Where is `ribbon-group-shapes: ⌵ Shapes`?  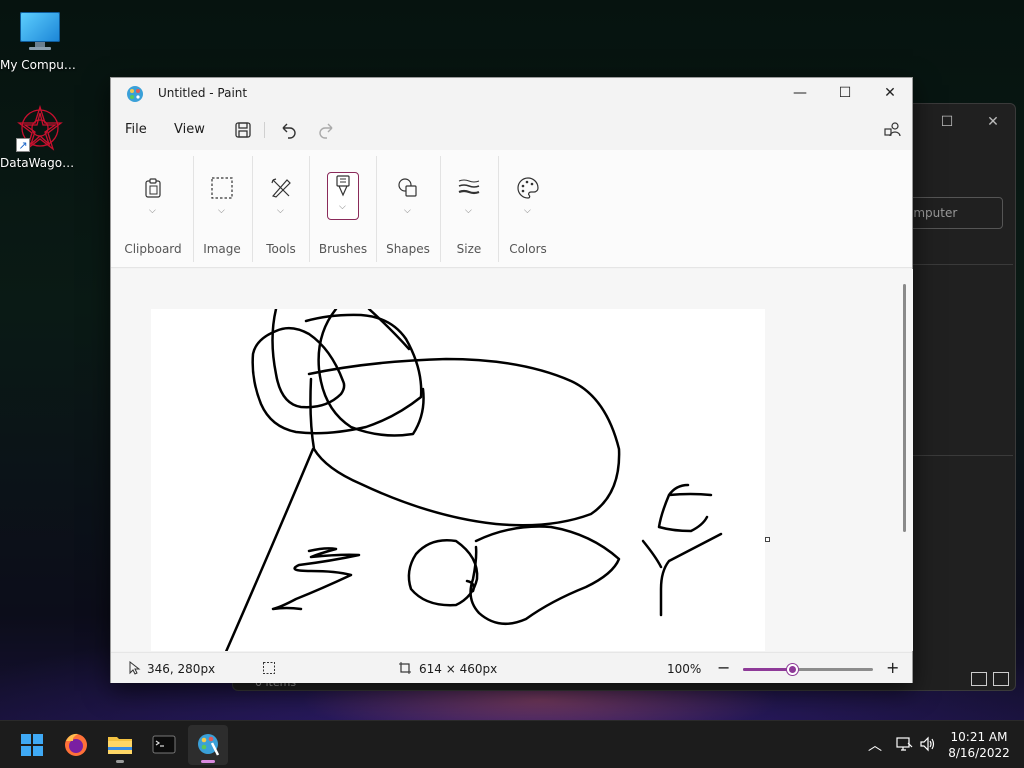 ribbon-group-shapes: ⌵ Shapes is located at coordinates (408, 209).